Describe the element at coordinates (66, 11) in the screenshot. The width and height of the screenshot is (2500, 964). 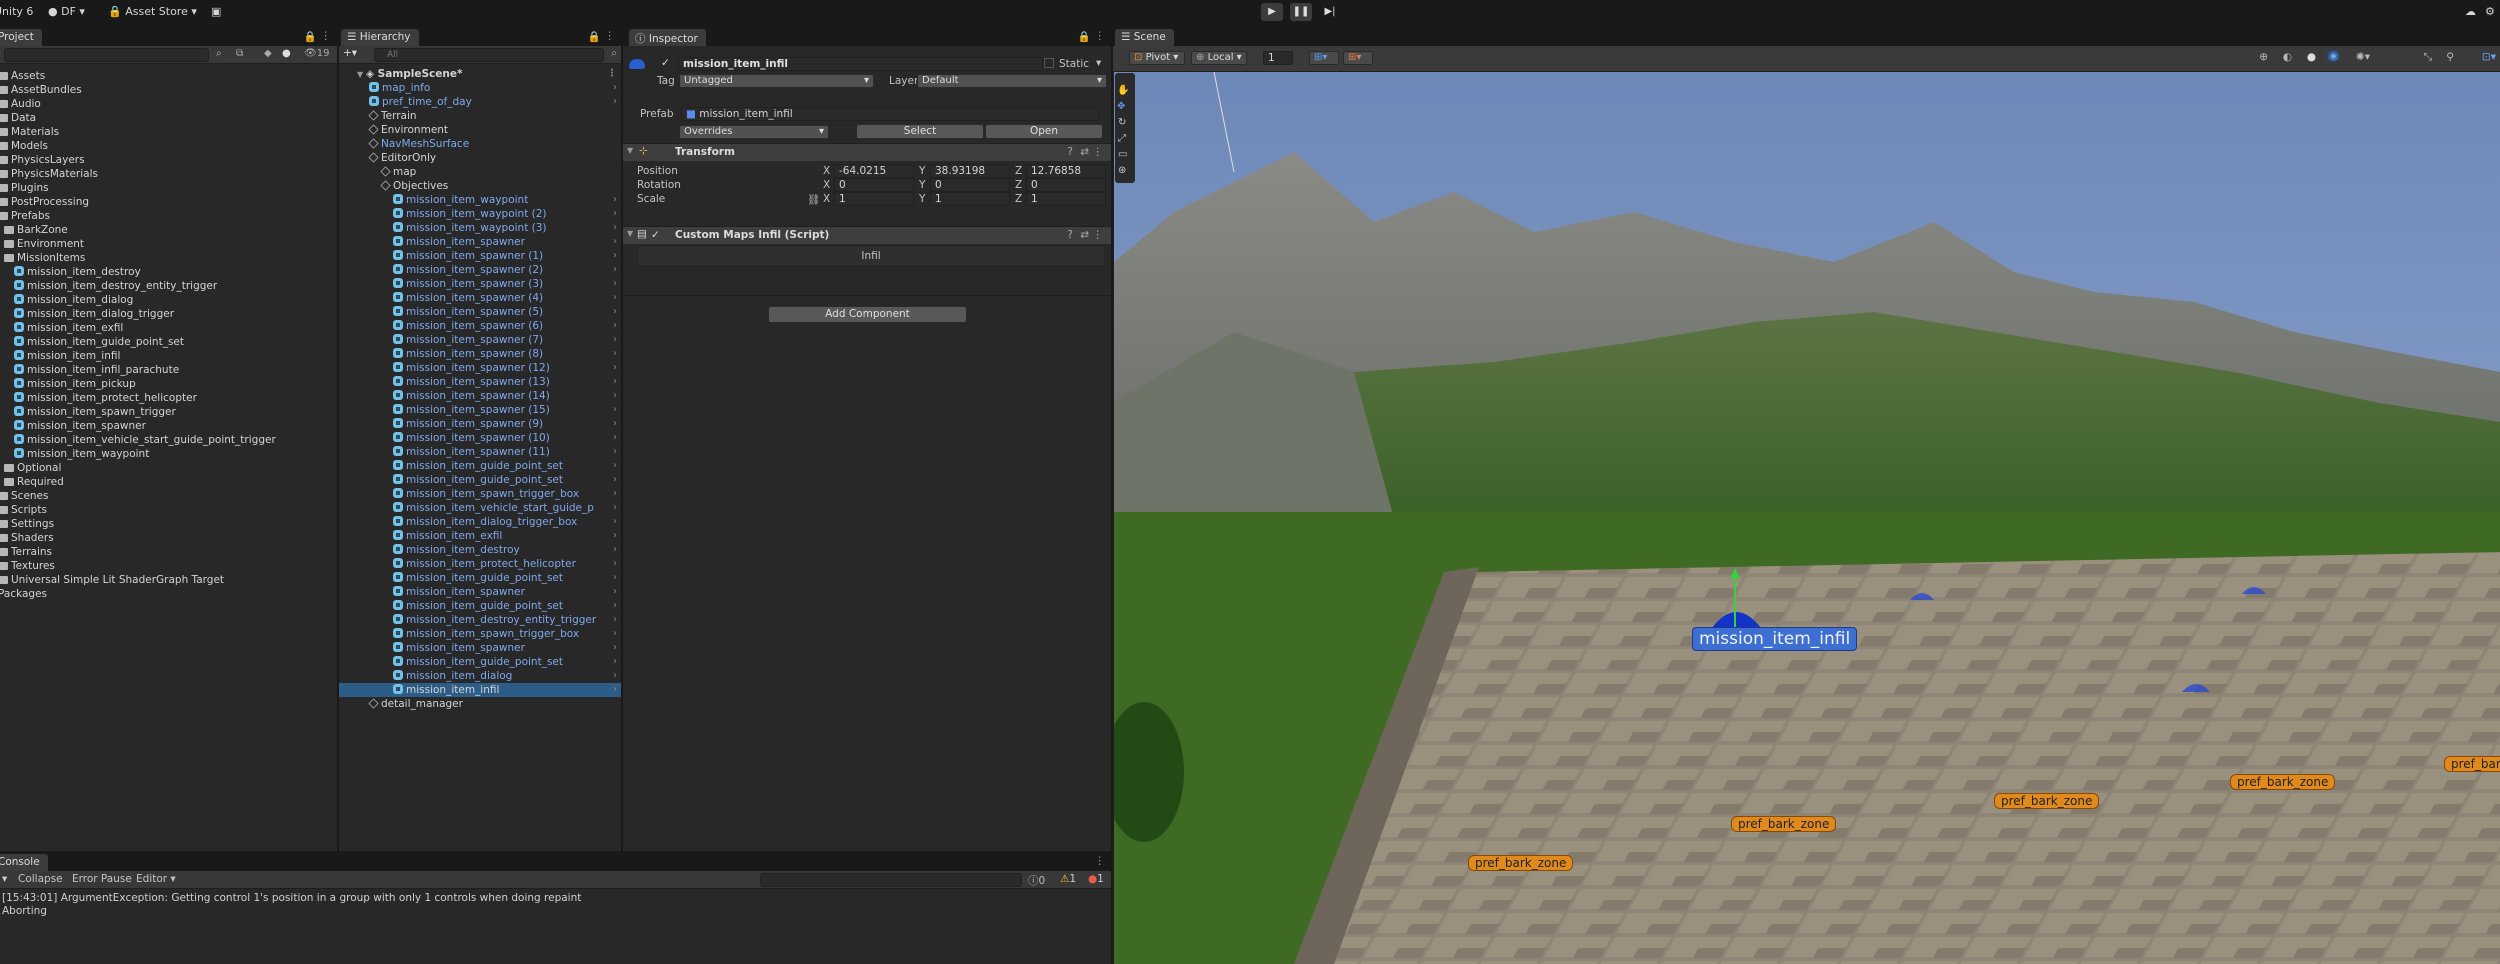
I see `account-dropdown: ● DF ▾` at that location.